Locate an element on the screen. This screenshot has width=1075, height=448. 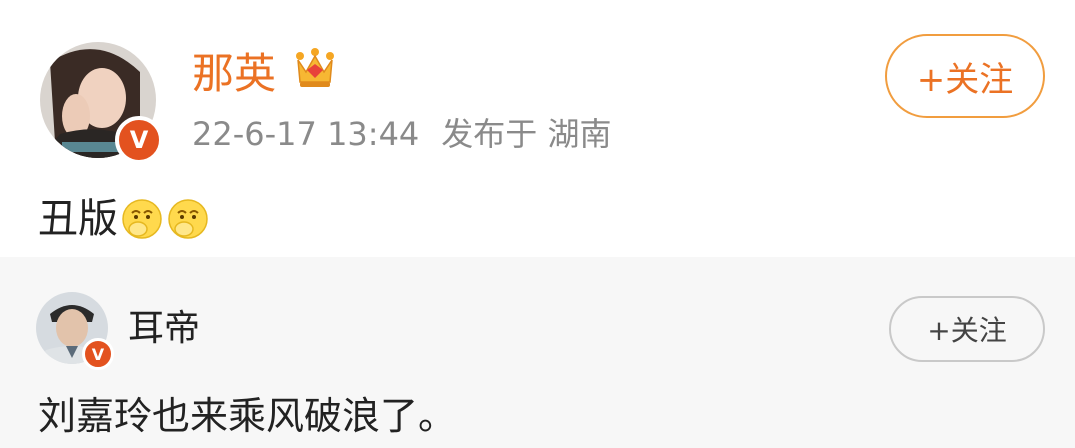
post-content: 丑版 is located at coordinates (124, 219).